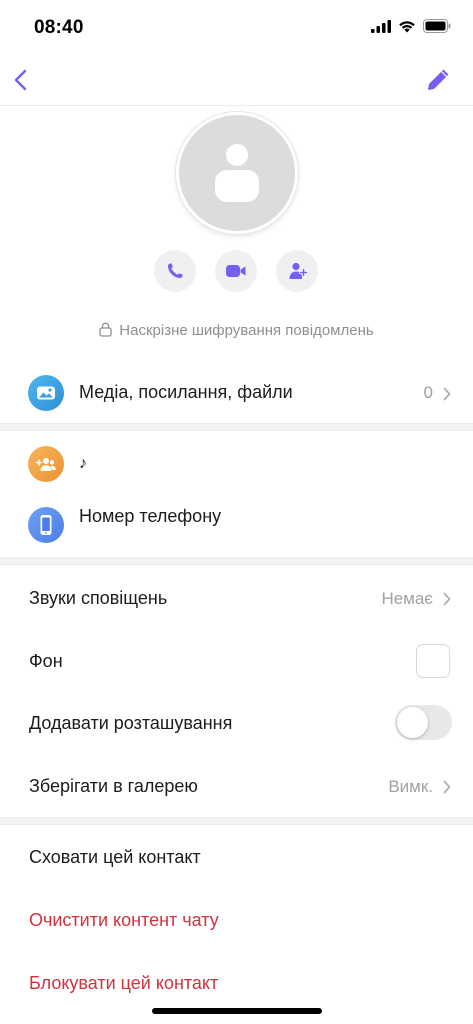 The image size is (473, 1024). I want to click on pencil-icon, so click(438, 79).